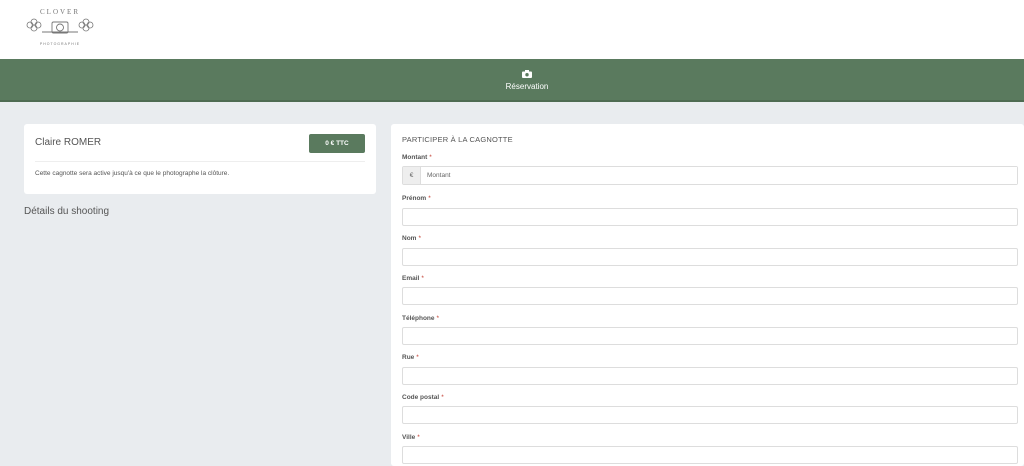 The height and width of the screenshot is (466, 1024). I want to click on prenom-label: Prénom *, so click(416, 198).